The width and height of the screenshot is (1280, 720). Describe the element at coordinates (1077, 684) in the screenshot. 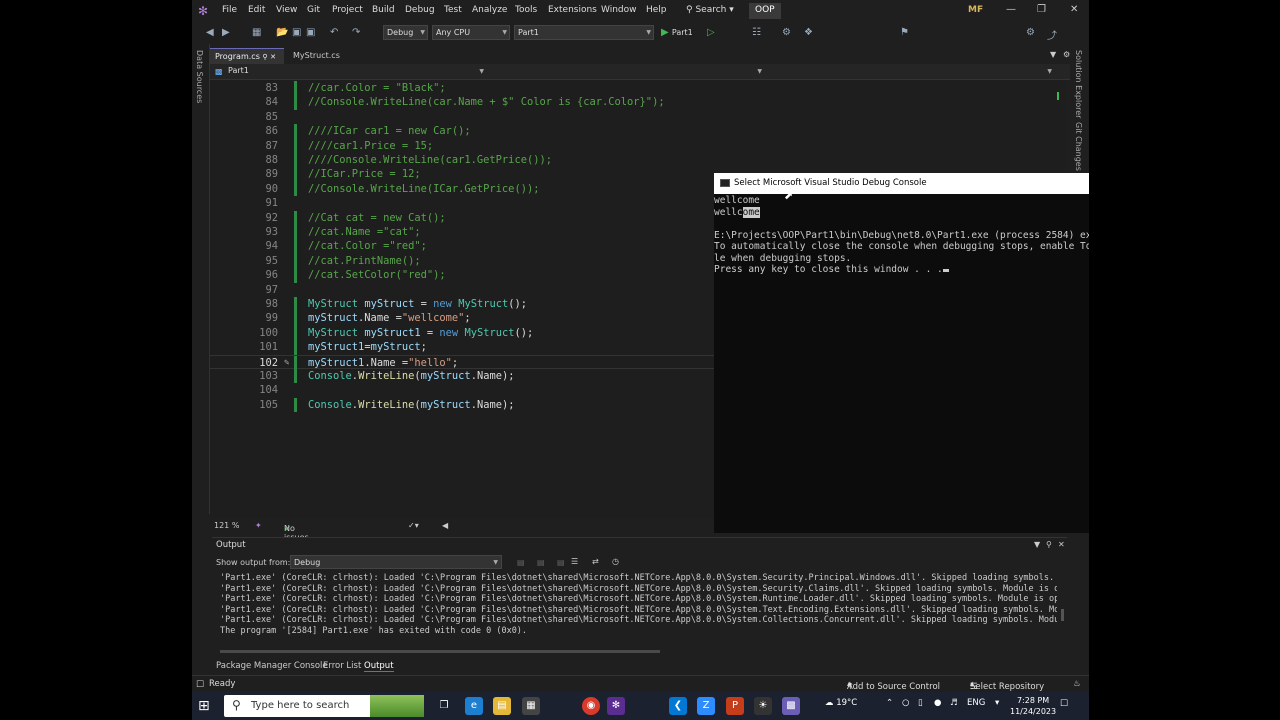

I see `notifications-bell-icon: ♨` at that location.